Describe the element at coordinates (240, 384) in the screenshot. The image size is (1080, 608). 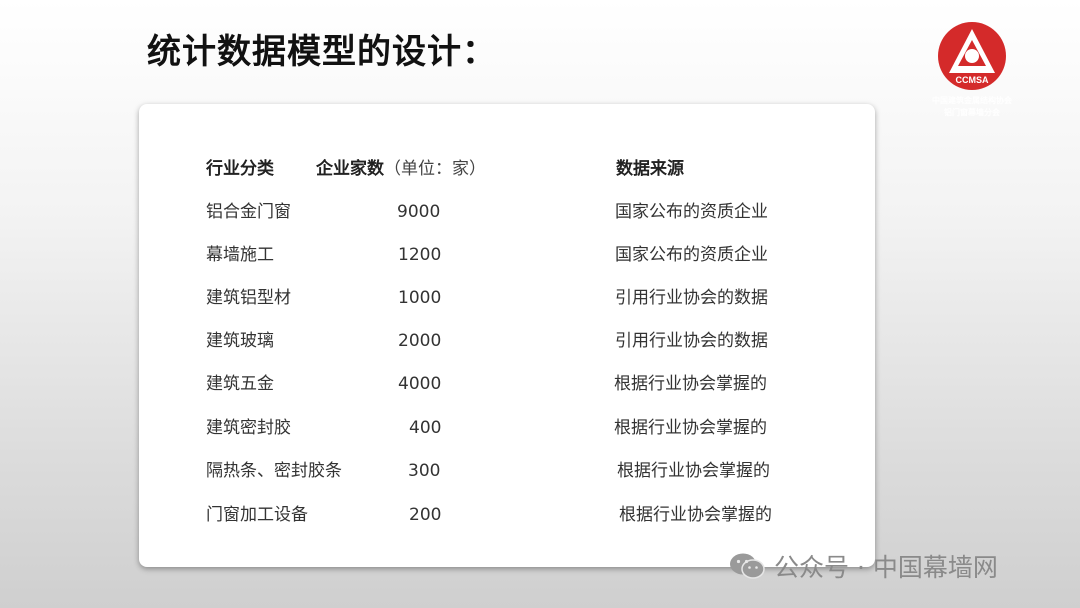
I see `row-category: 建筑五金` at that location.